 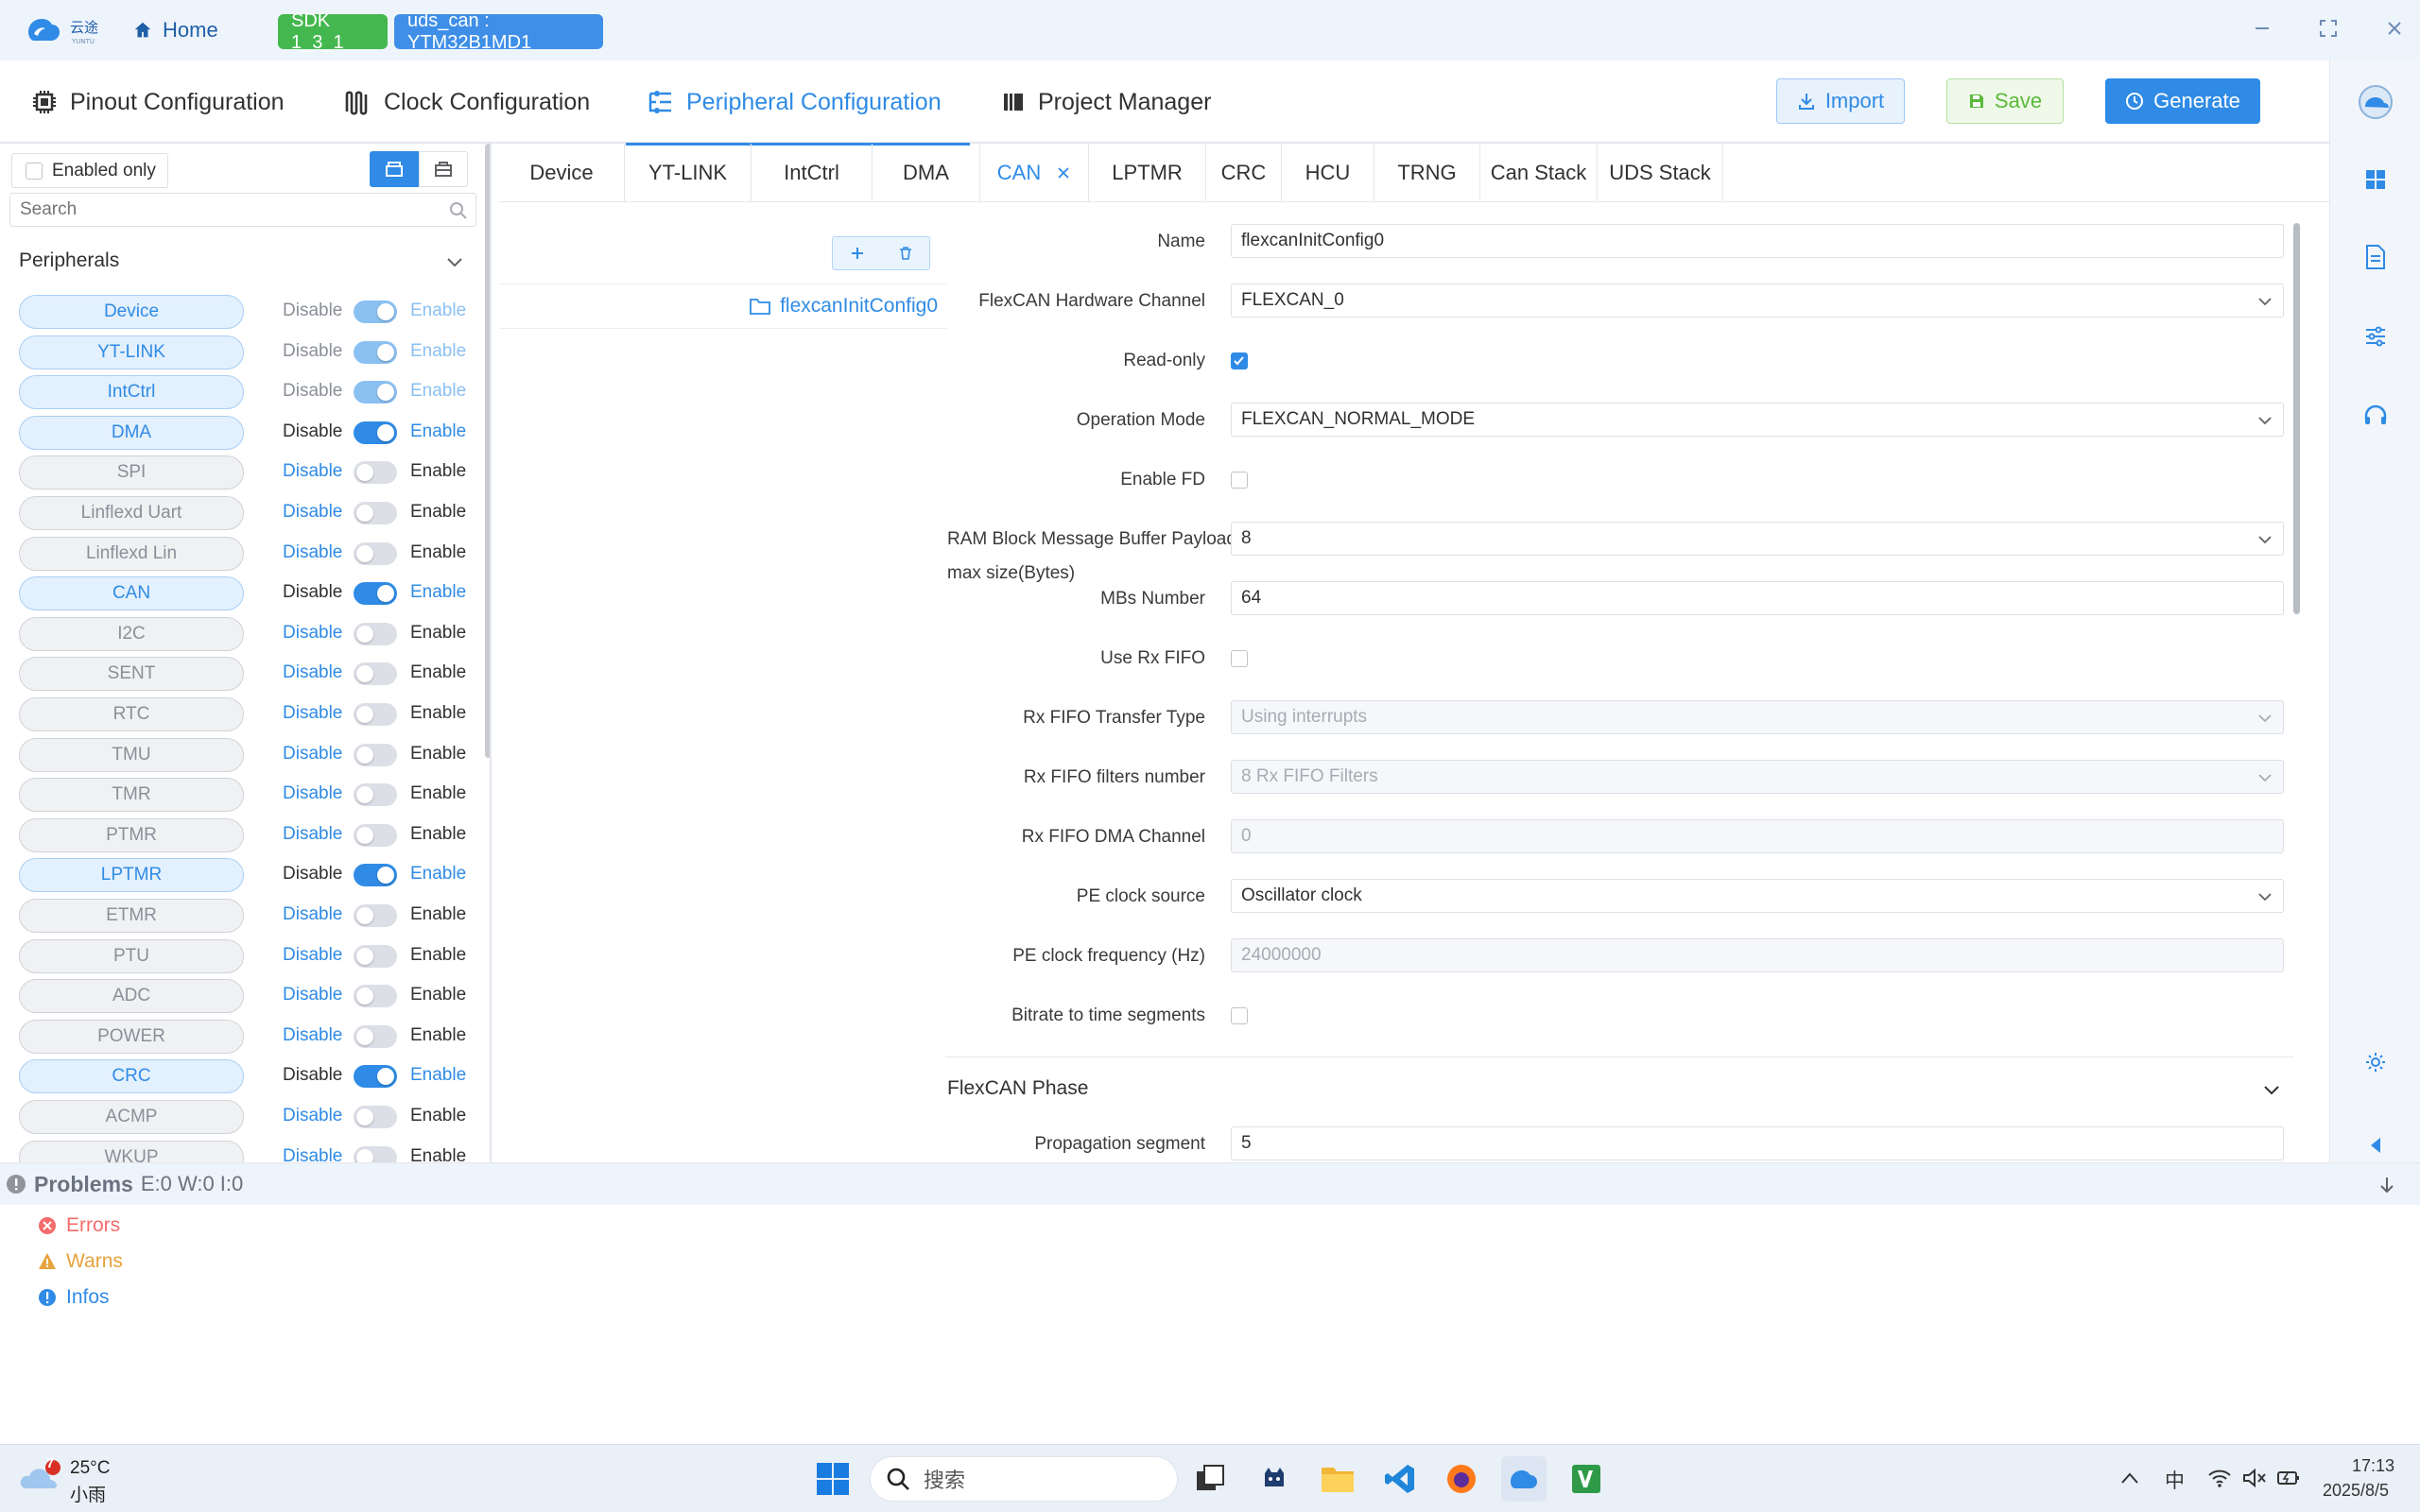 What do you see at coordinates (443, 169) in the screenshot?
I see `grid-view-button` at bounding box center [443, 169].